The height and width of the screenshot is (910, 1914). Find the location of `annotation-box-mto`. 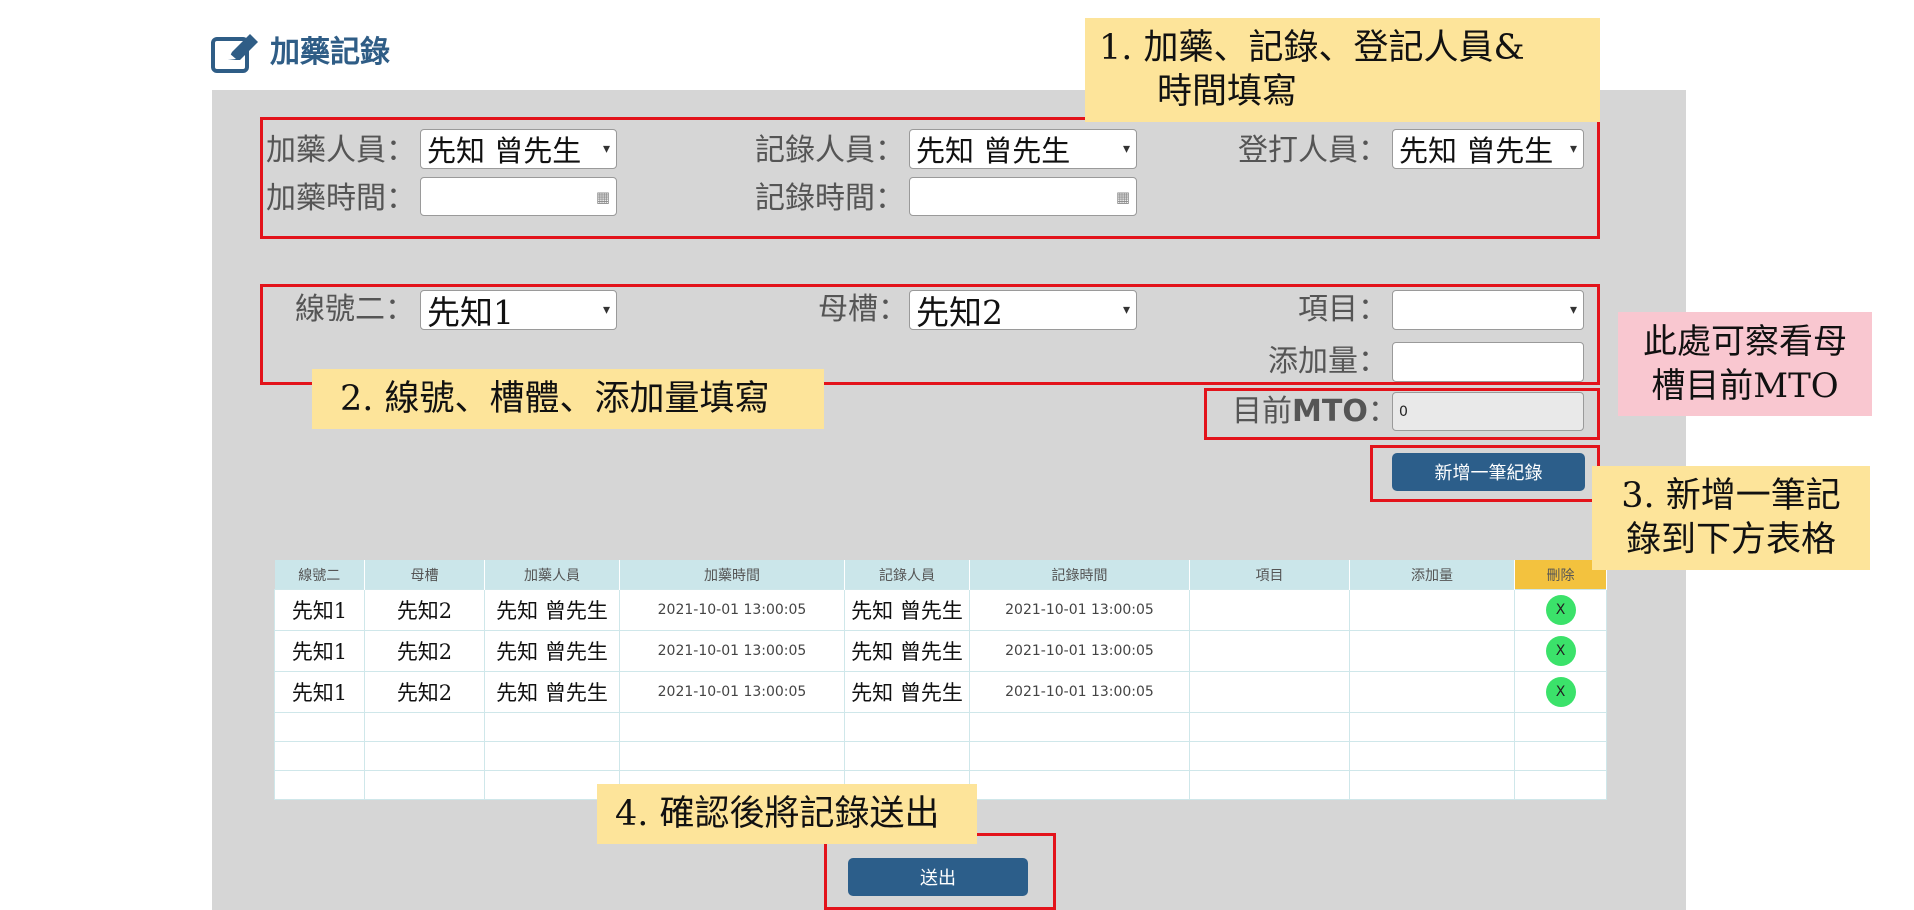

annotation-box-mto is located at coordinates (1402, 414).